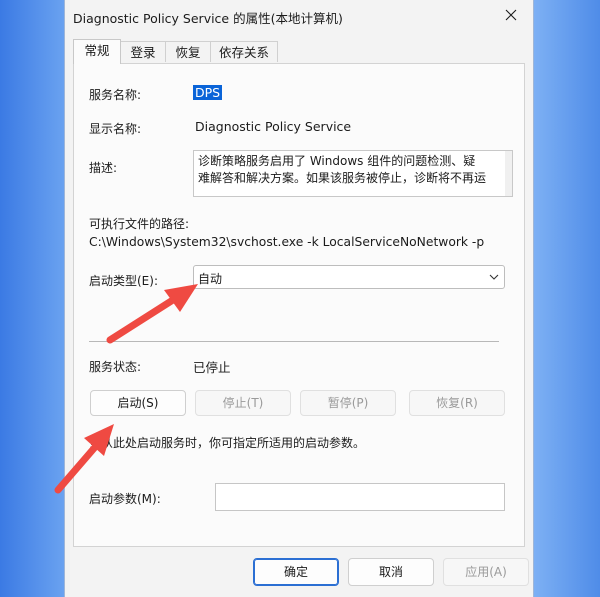 The height and width of the screenshot is (597, 600). Describe the element at coordinates (152, 314) in the screenshot. I see `arrow-to-startup-type` at that location.